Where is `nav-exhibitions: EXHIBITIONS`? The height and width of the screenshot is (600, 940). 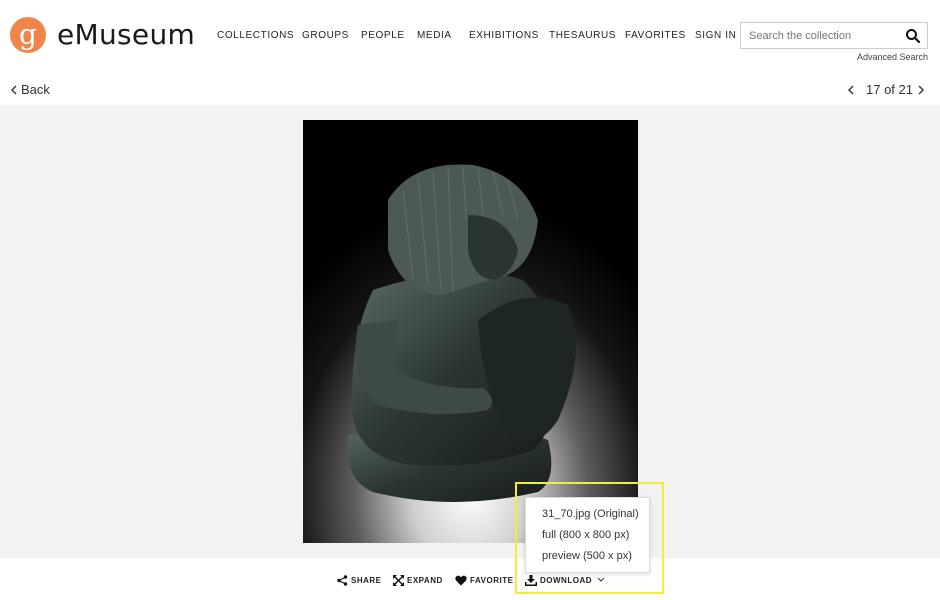 nav-exhibitions: EXHIBITIONS is located at coordinates (504, 35).